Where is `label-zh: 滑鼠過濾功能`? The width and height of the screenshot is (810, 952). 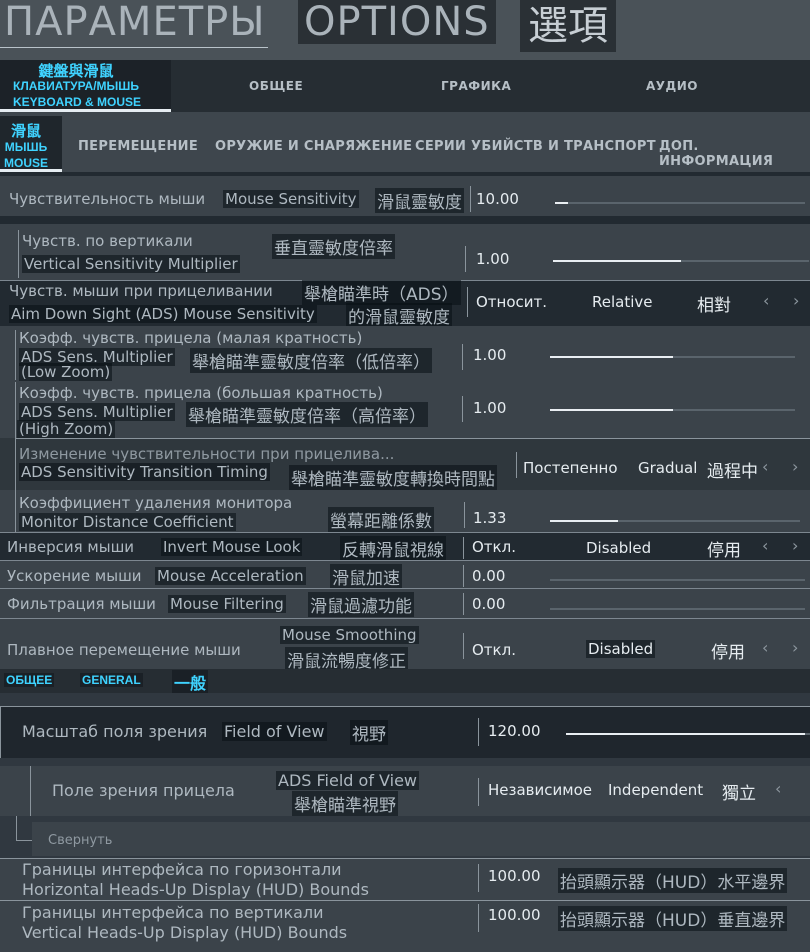
label-zh: 滑鼠過濾功能 is located at coordinates (361, 604).